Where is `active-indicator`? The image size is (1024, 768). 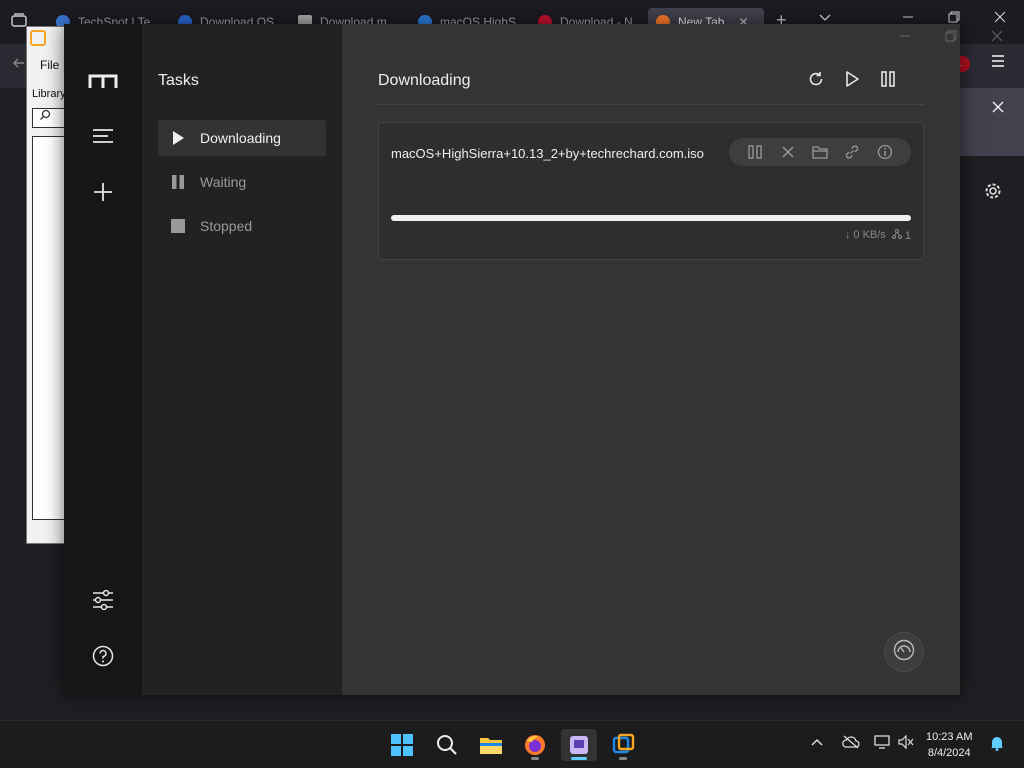 active-indicator is located at coordinates (579, 758).